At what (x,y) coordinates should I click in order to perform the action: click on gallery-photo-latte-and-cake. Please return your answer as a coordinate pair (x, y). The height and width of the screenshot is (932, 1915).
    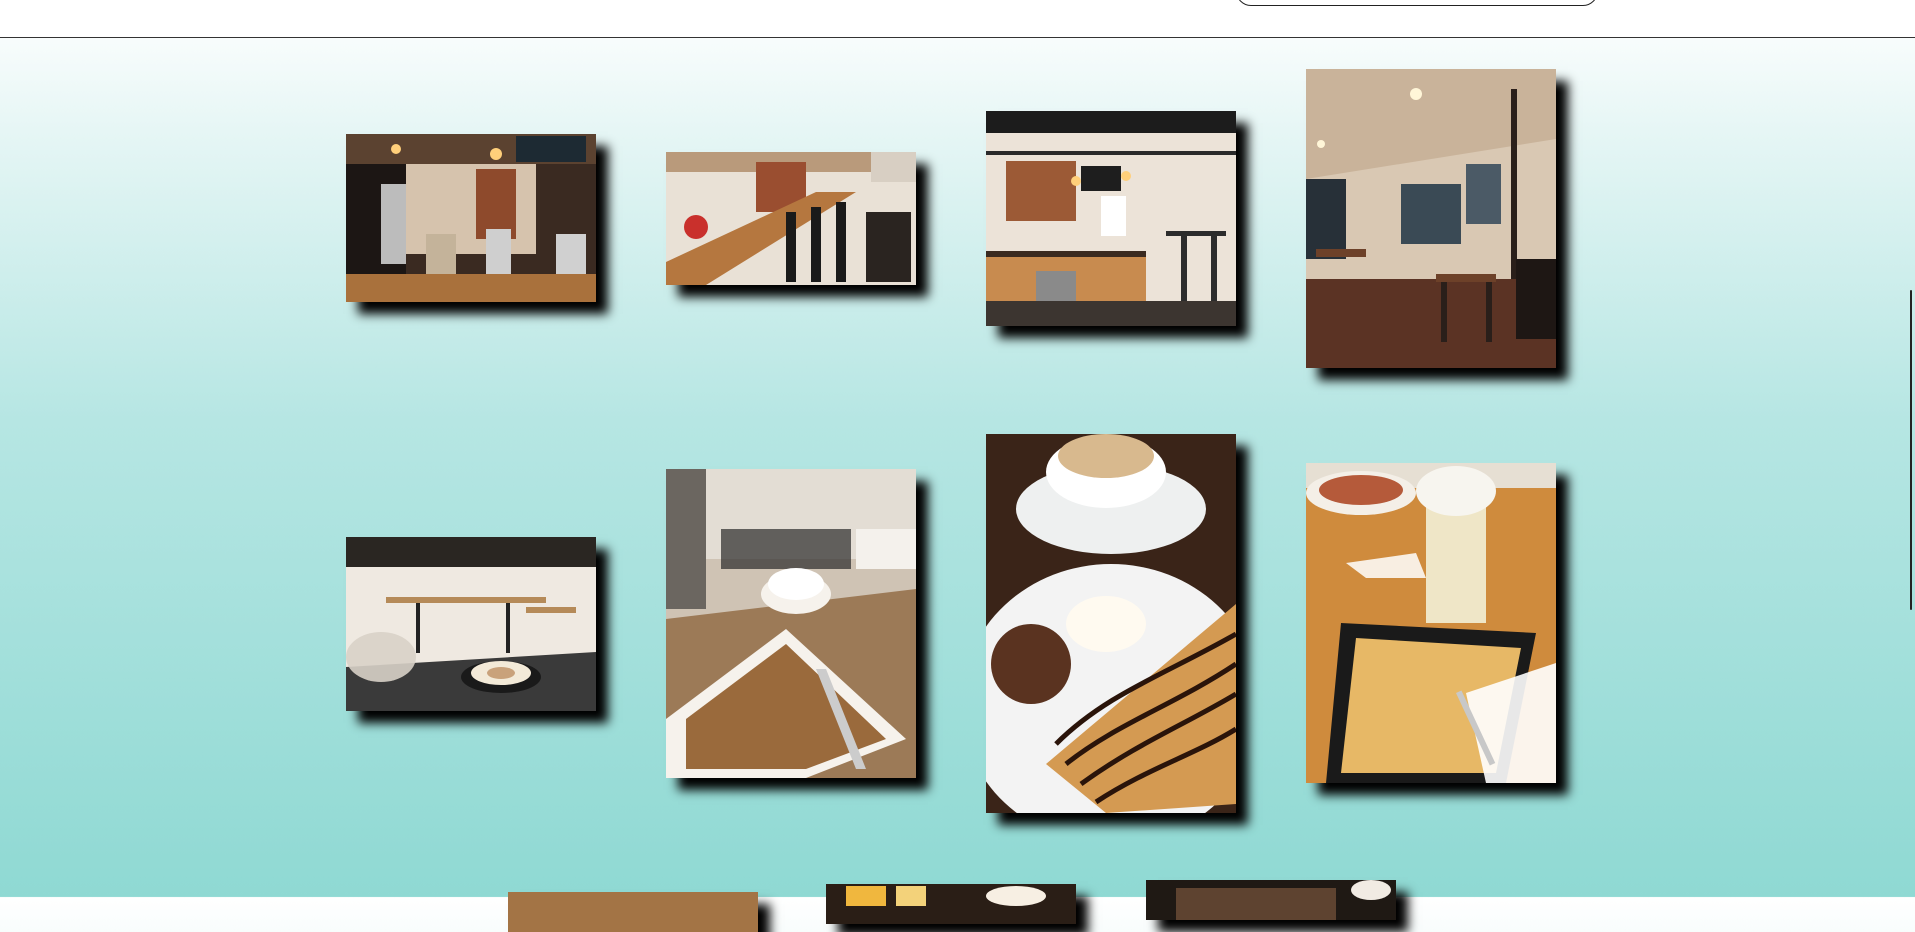
    Looking at the image, I should click on (471, 624).